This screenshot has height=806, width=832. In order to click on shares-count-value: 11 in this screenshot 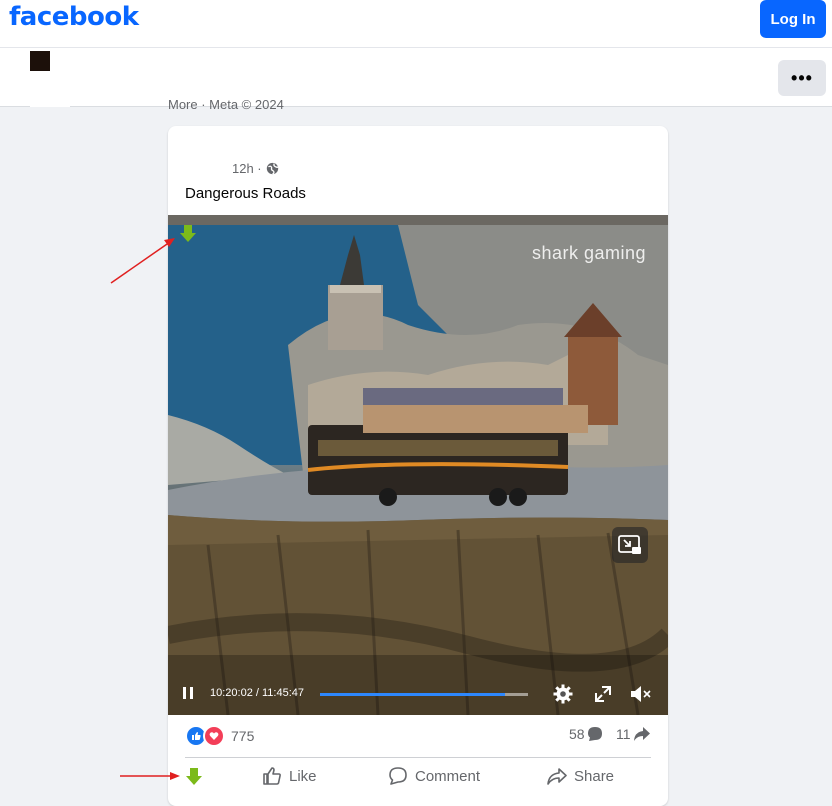, I will do `click(623, 734)`.